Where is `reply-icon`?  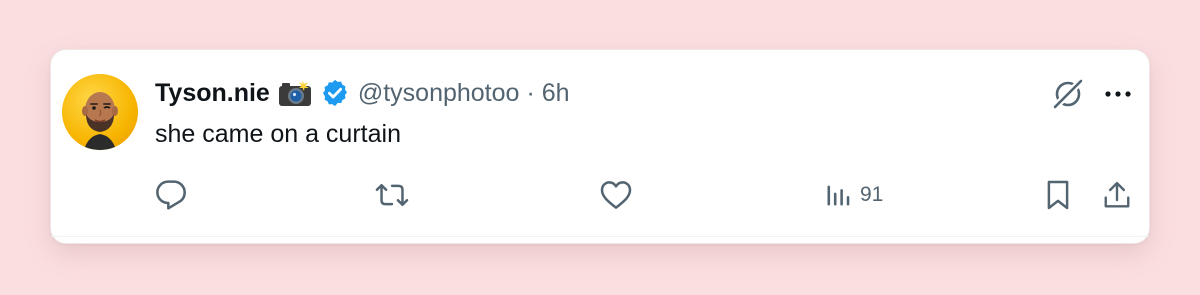
reply-icon is located at coordinates (171, 195).